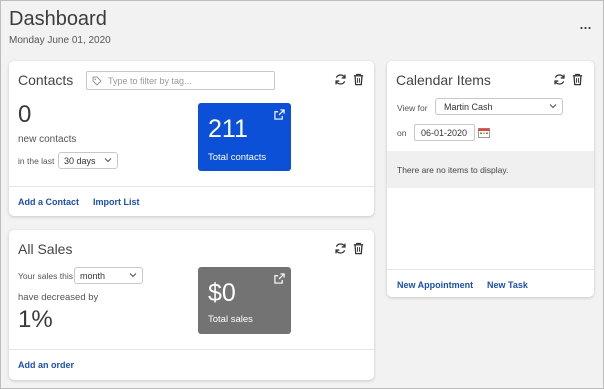  Describe the element at coordinates (46, 365) in the screenshot. I see `add-order-link: Add an order` at that location.